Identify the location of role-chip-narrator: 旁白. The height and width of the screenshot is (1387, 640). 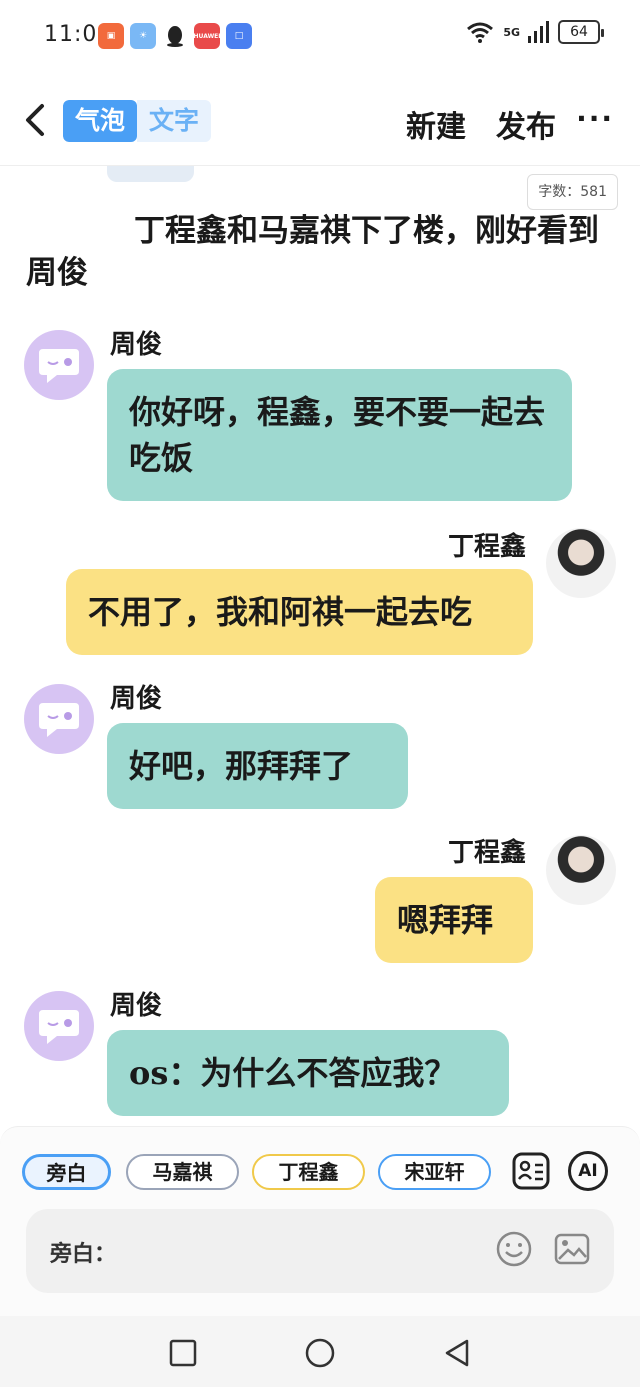
(66, 1172).